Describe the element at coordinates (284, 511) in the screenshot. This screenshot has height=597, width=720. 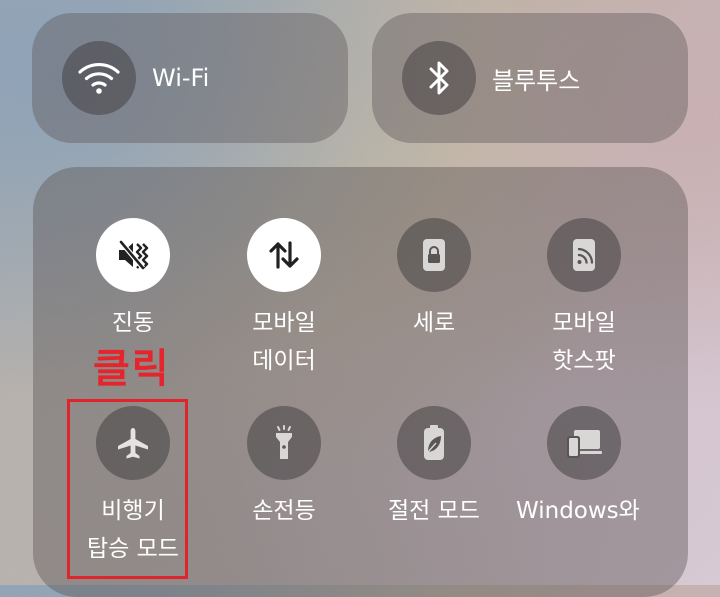
I see `flashlight-label: 손전등` at that location.